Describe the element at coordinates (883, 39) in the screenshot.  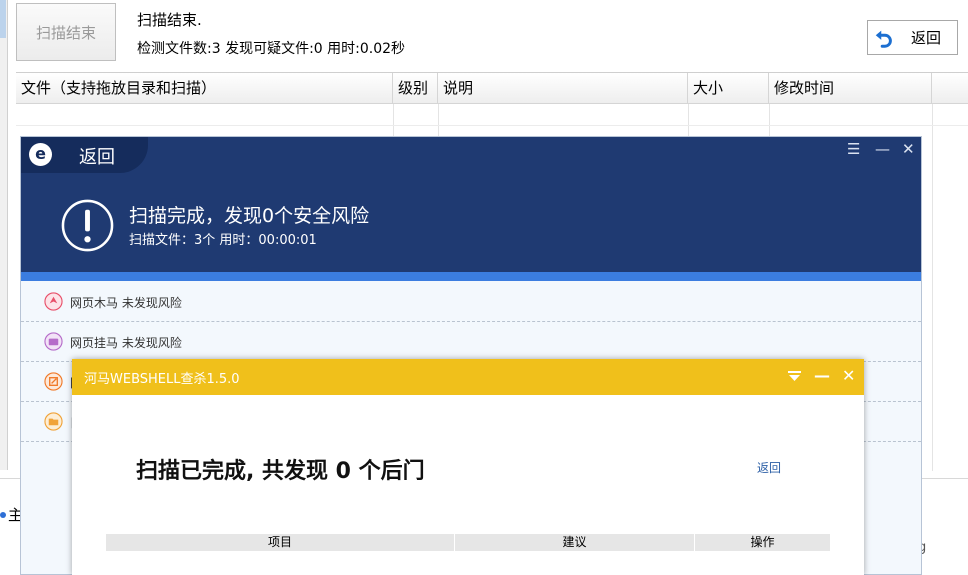
I see `undo-icon` at that location.